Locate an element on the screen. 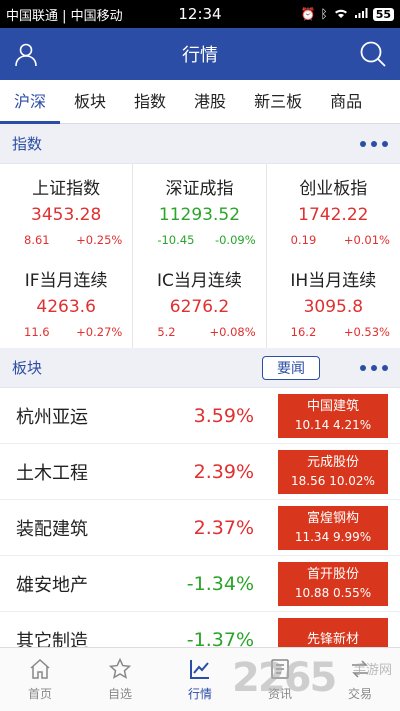 This screenshot has height=711, width=400. search-icon is located at coordinates (373, 54).